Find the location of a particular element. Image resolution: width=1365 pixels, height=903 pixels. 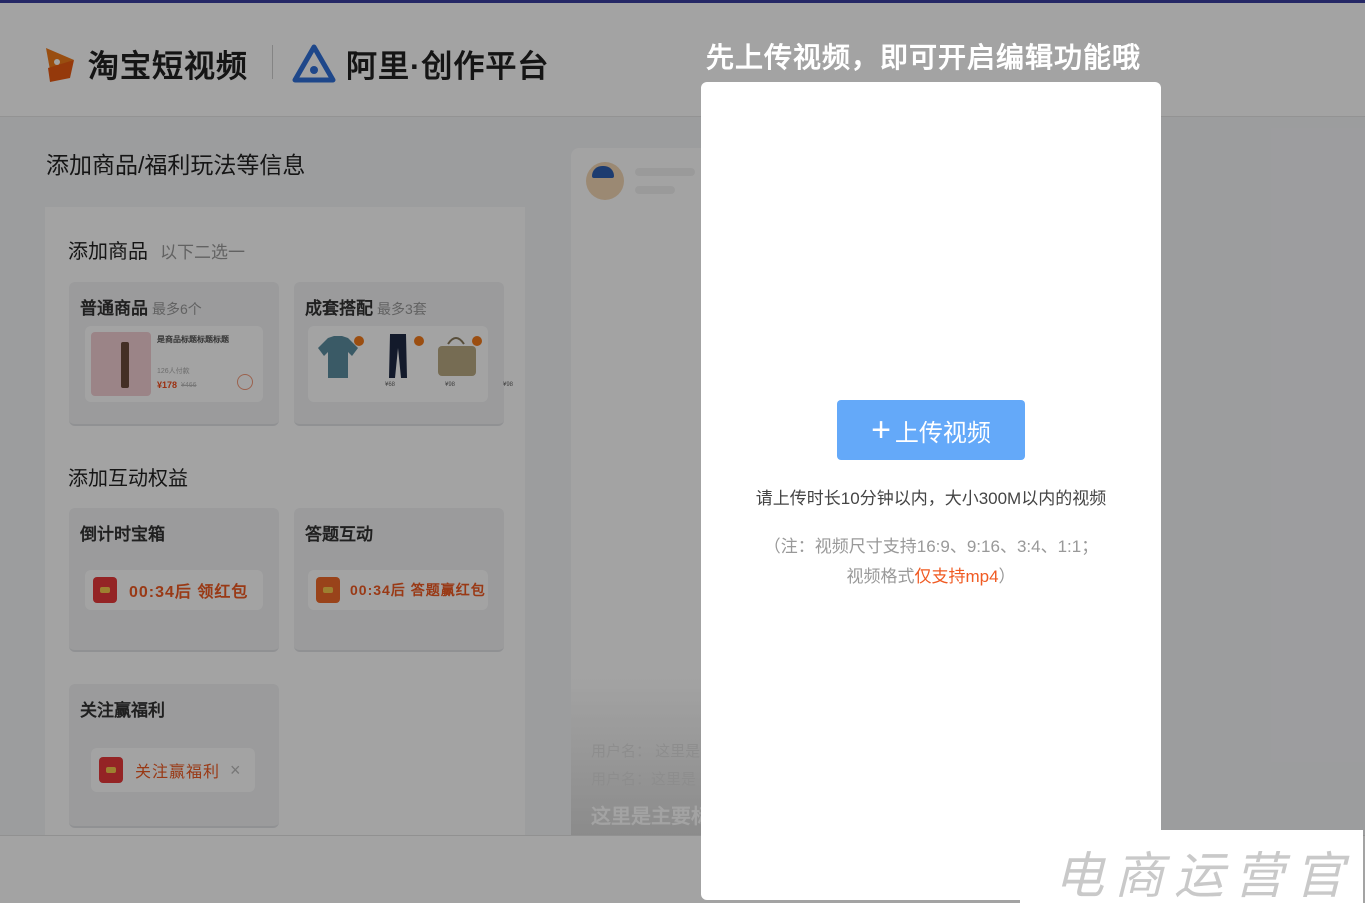

note-format-suffix: ） is located at coordinates (1007, 576).